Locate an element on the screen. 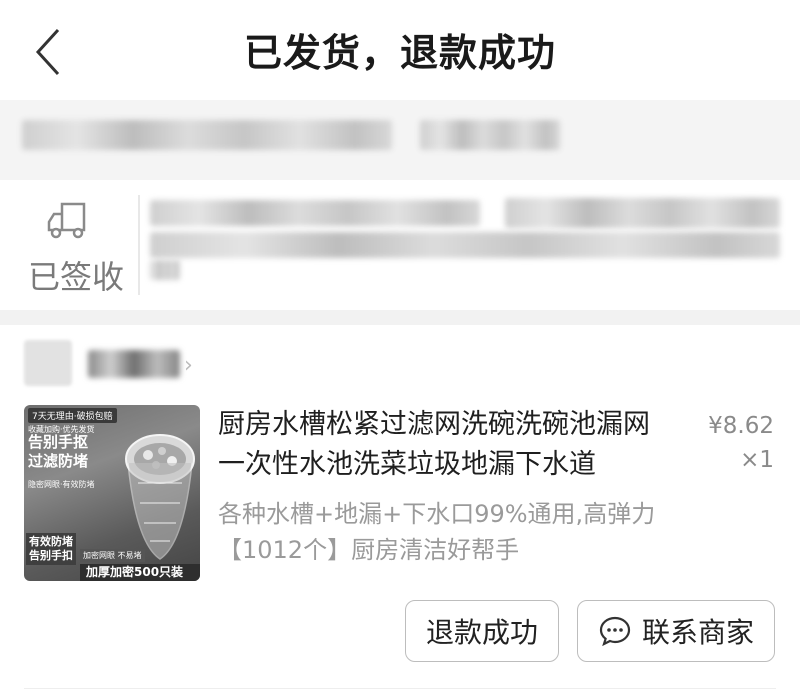 The width and height of the screenshot is (800, 693). contact-seller-button: 联系商家 is located at coordinates (676, 631).